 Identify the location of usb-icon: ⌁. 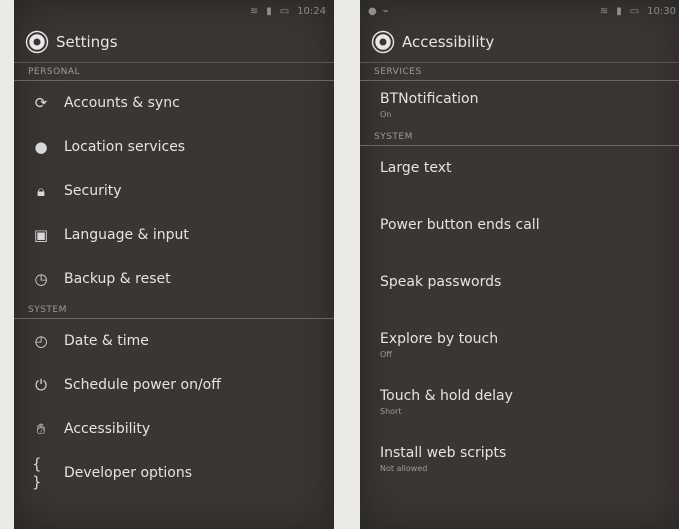
(385, 11).